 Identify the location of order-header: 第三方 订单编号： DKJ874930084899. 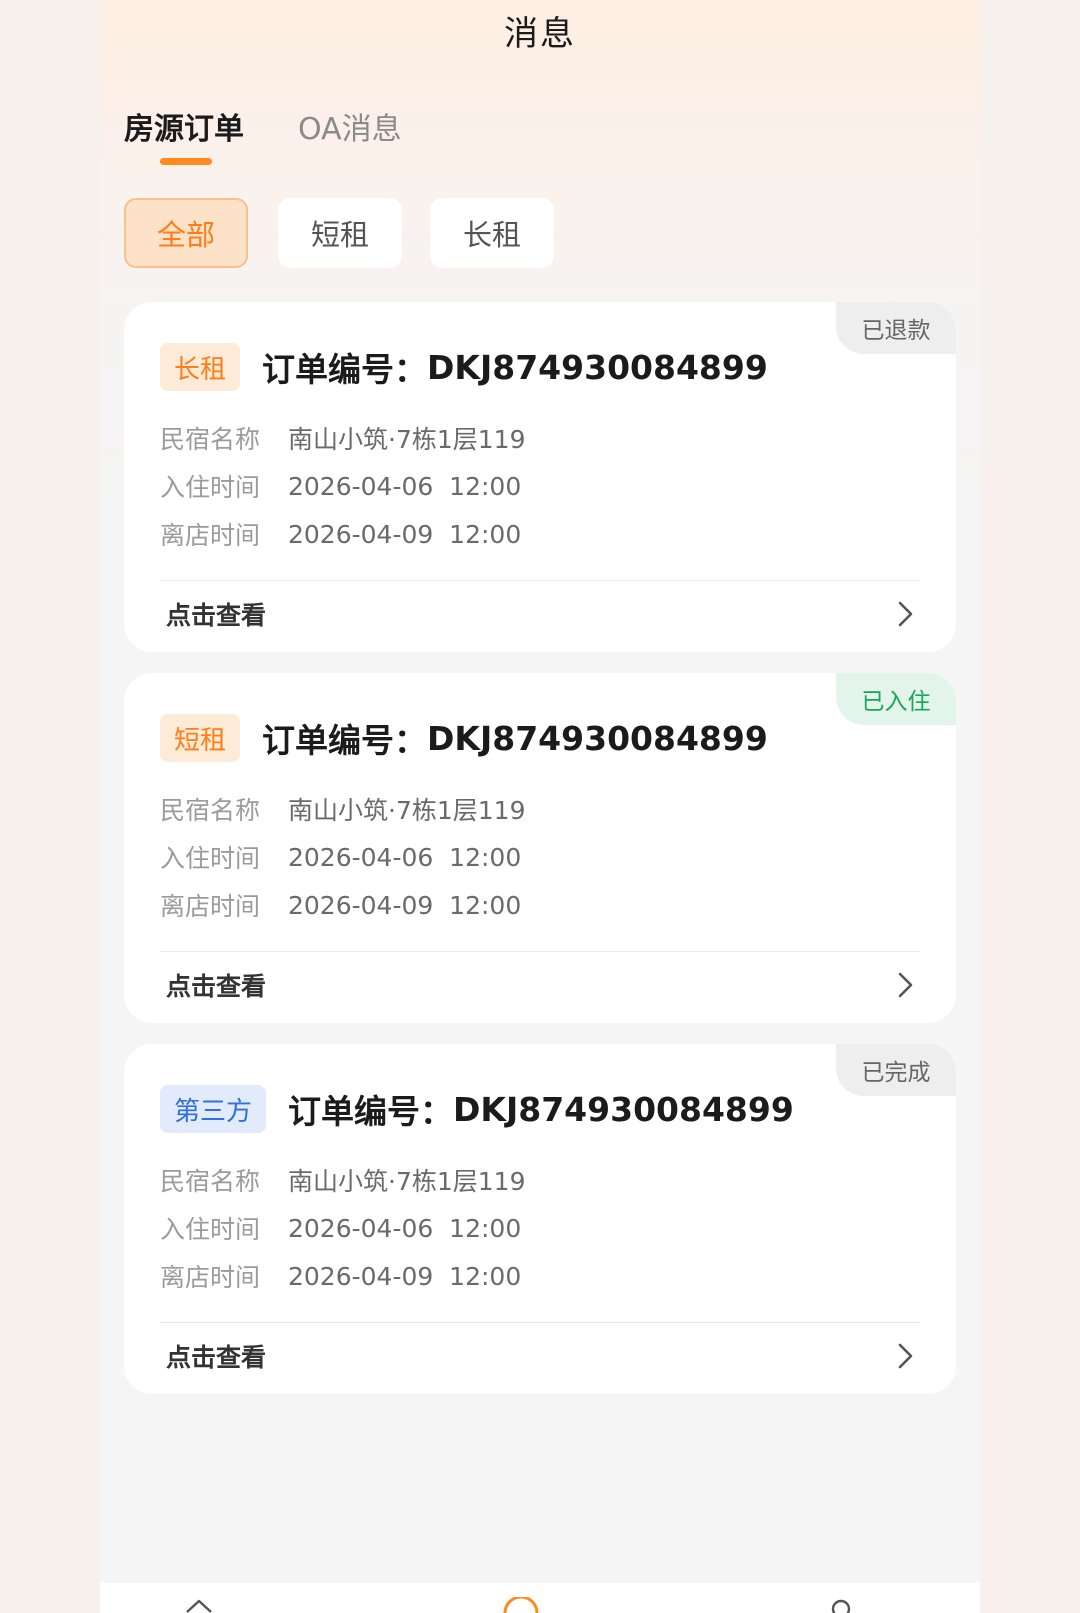
(477, 1109).